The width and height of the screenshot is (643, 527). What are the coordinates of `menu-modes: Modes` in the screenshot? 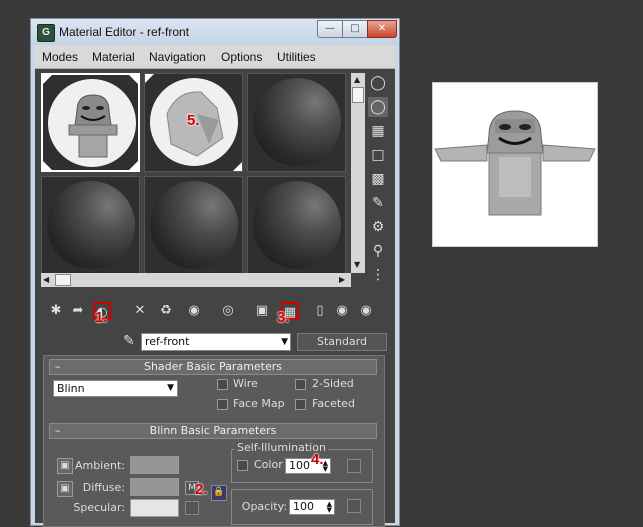 It's located at (60, 57).